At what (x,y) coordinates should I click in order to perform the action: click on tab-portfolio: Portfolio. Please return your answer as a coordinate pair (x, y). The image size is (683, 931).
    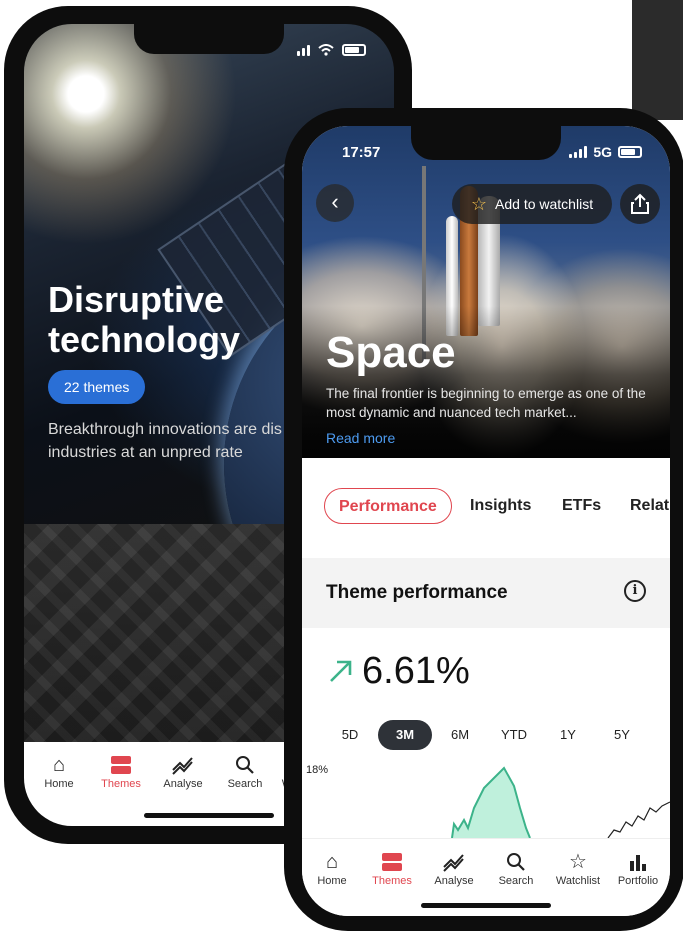
    Looking at the image, I should click on (638, 868).